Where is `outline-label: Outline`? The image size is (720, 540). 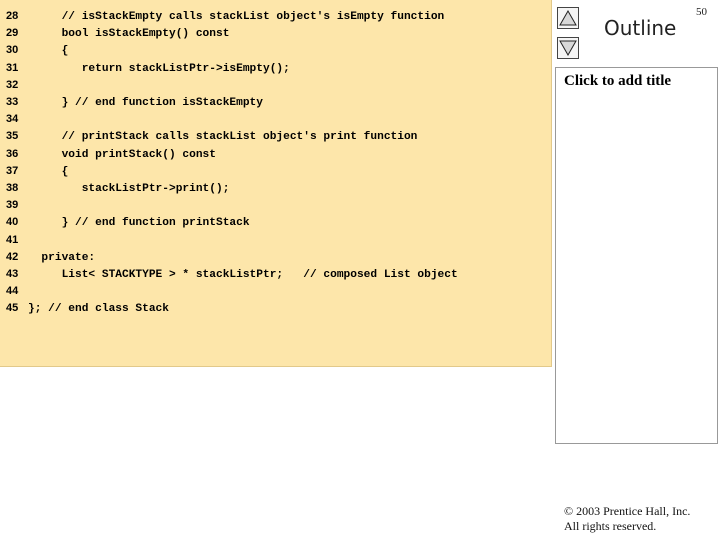
outline-label: Outline is located at coordinates (640, 28).